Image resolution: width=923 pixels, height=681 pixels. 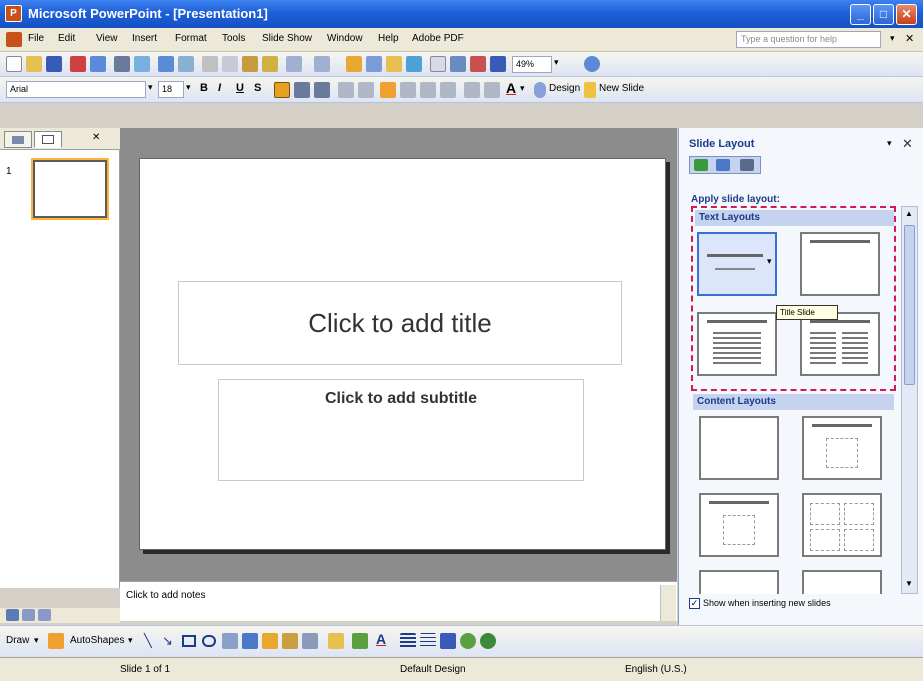 What do you see at coordinates (322, 90) in the screenshot?
I see `align-right-icon` at bounding box center [322, 90].